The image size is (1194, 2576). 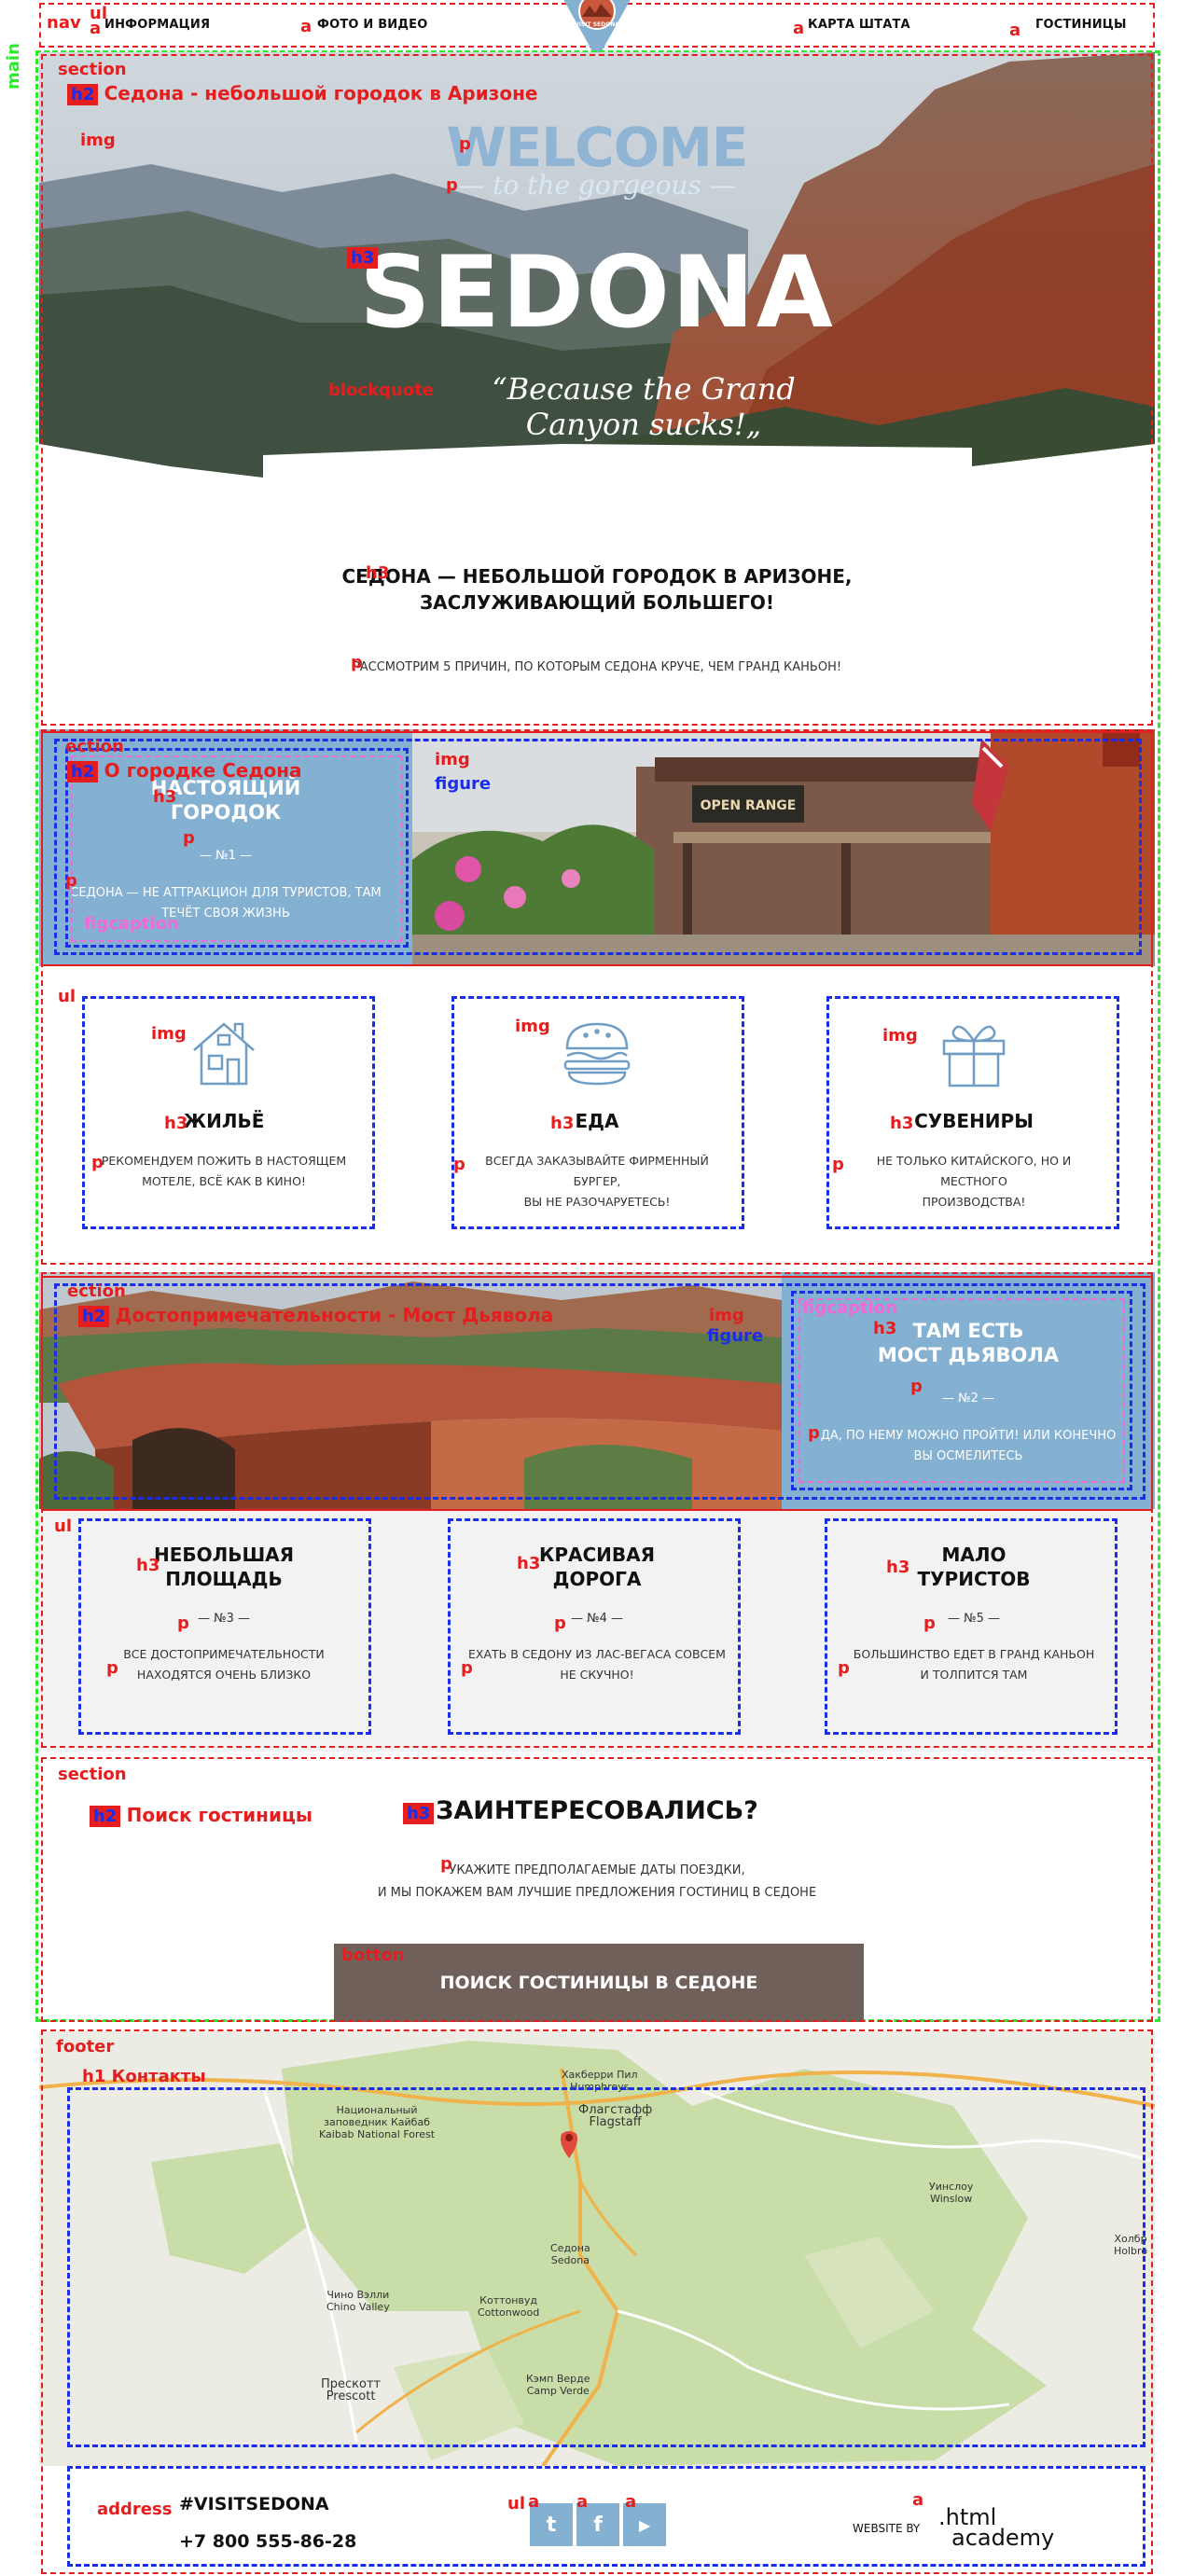 I want to click on nav-link-info: Информация, so click(x=157, y=25).